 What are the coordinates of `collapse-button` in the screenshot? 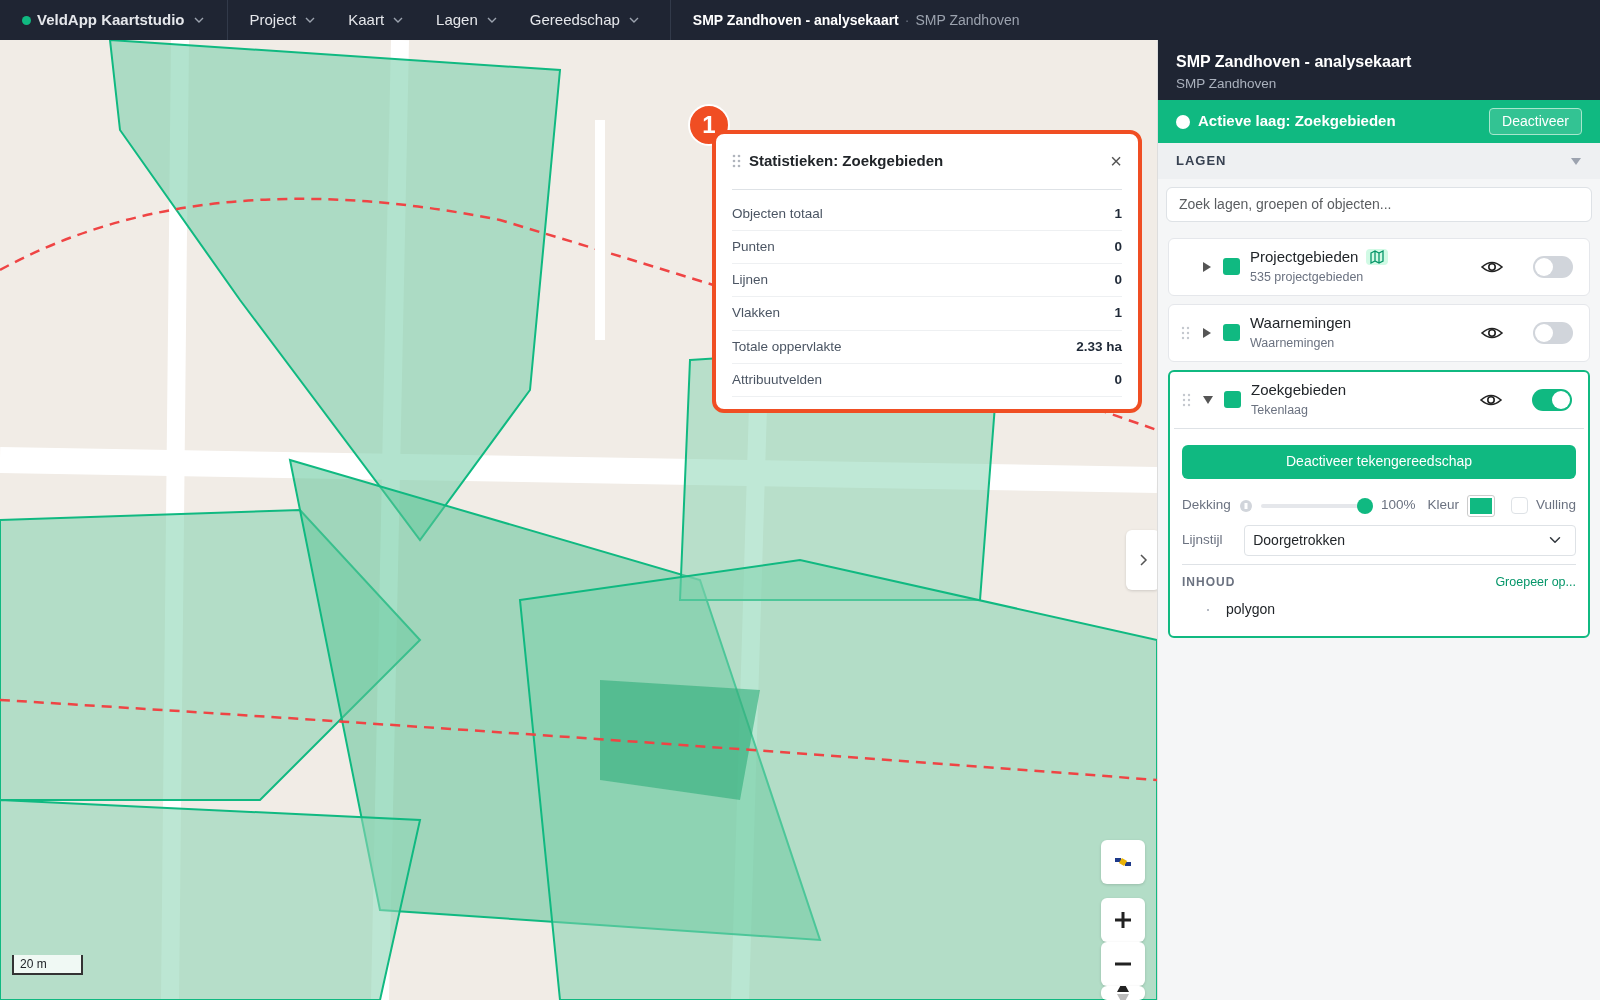 It's located at (1141, 560).